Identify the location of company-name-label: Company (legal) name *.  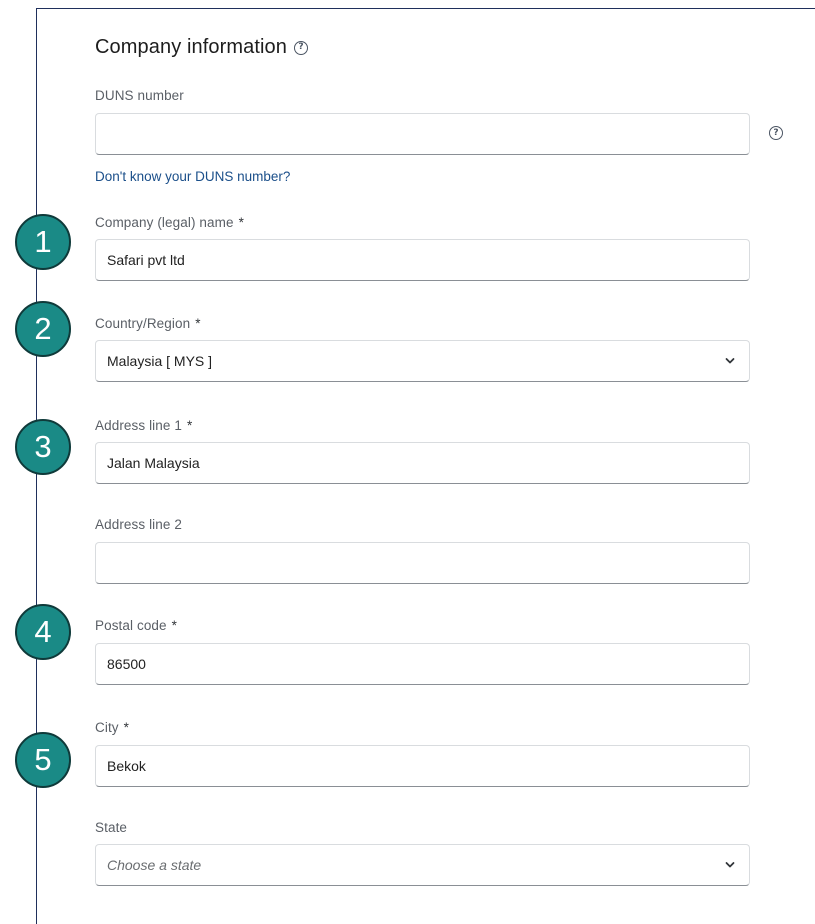
(169, 222).